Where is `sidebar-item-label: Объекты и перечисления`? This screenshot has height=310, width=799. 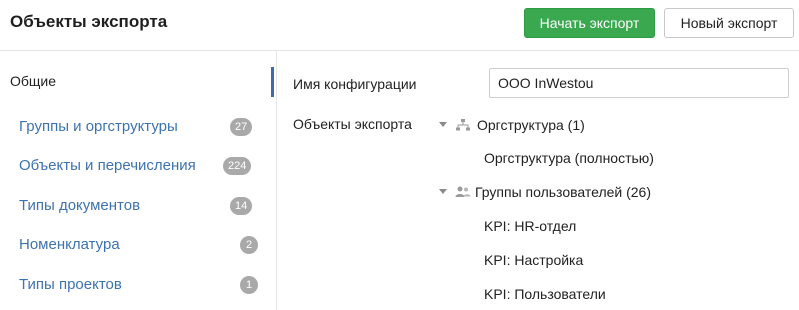 sidebar-item-label: Объекты и перечисления is located at coordinates (107, 165).